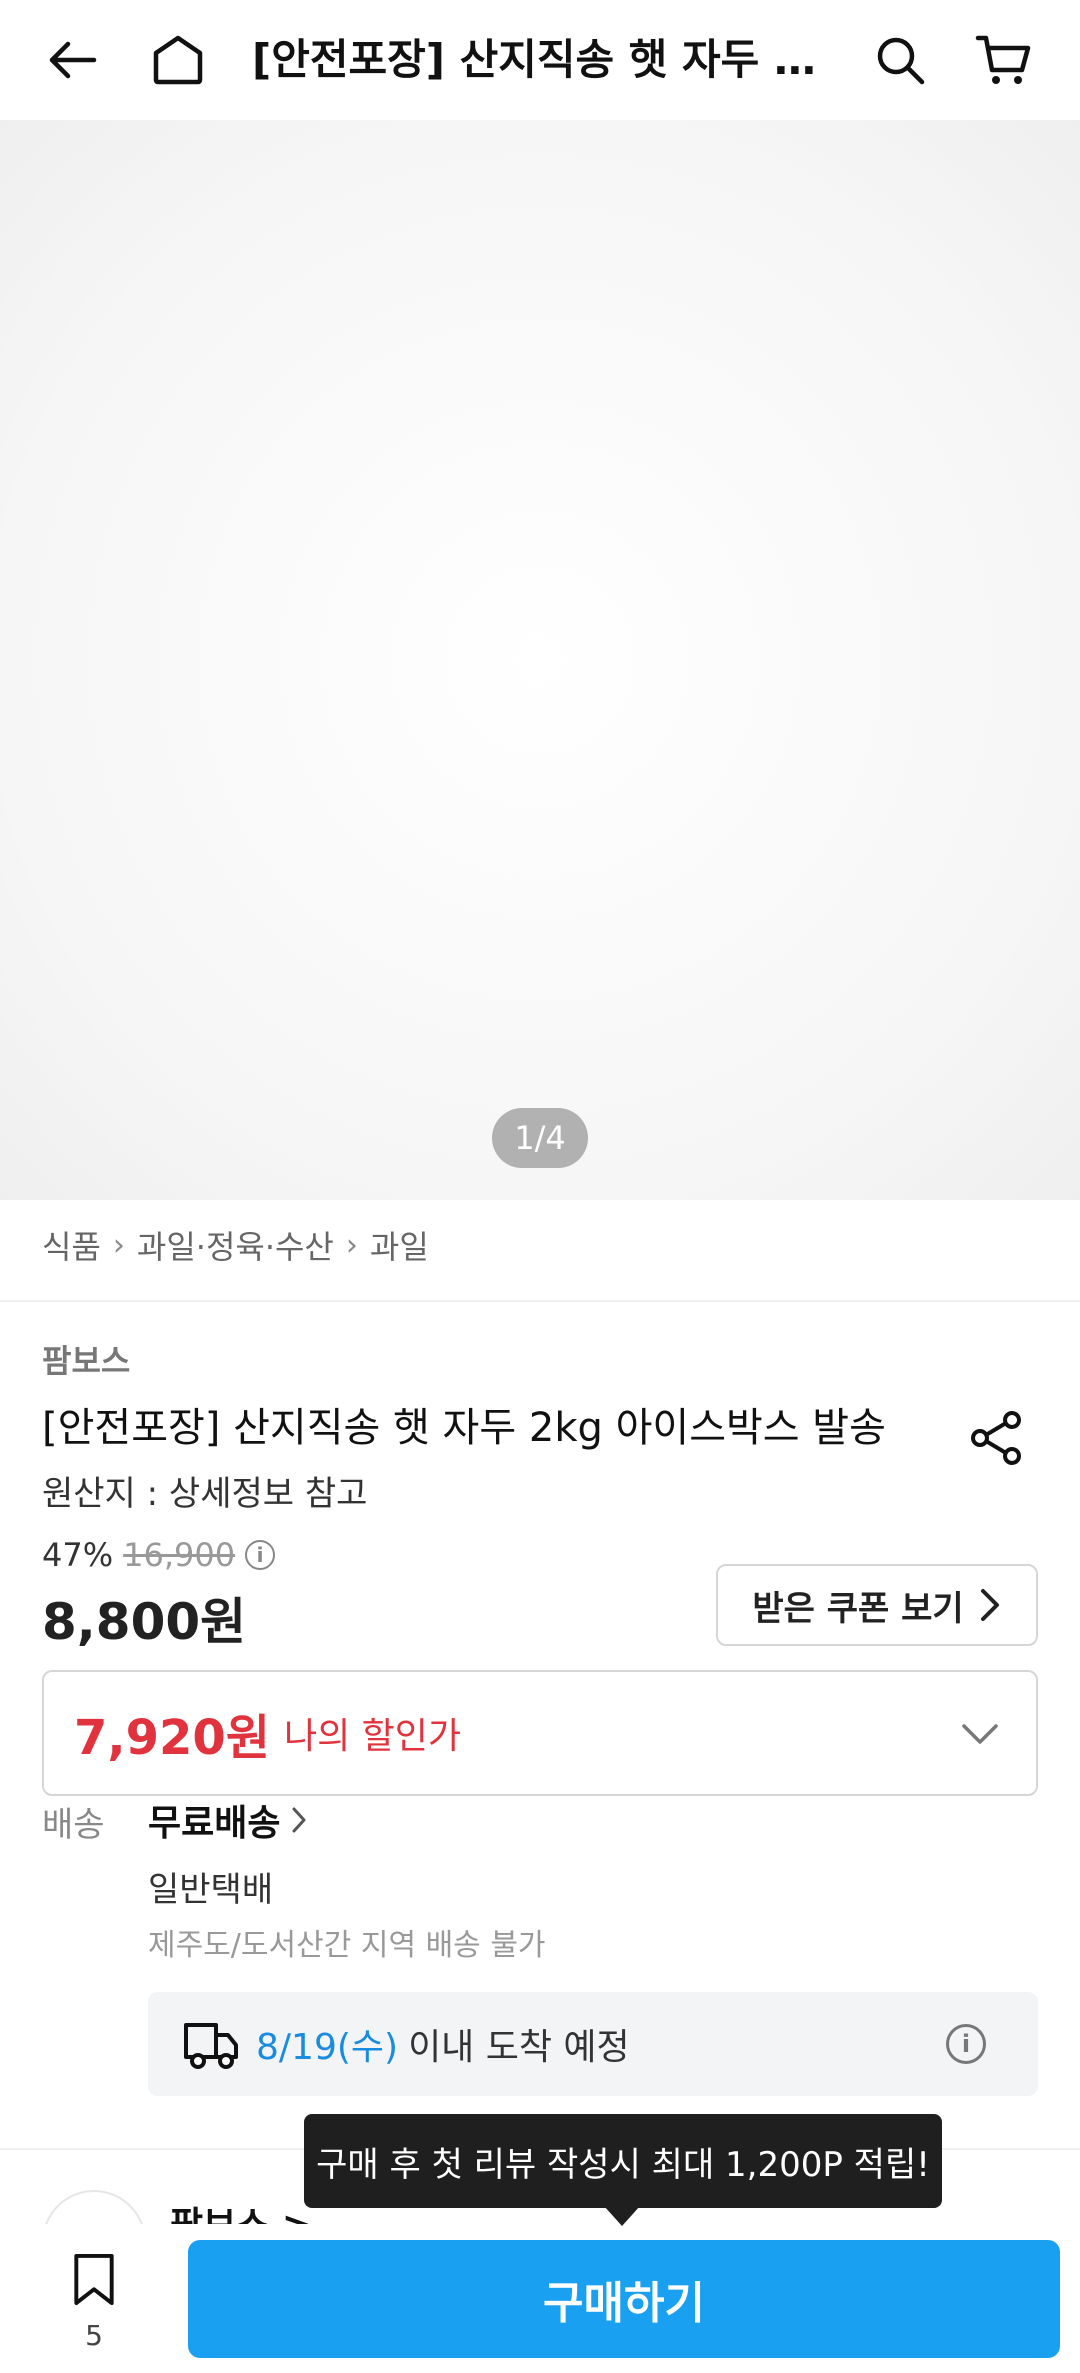  Describe the element at coordinates (519, 2047) in the screenshot. I see `eta-text: 이내 도착 예정` at that location.